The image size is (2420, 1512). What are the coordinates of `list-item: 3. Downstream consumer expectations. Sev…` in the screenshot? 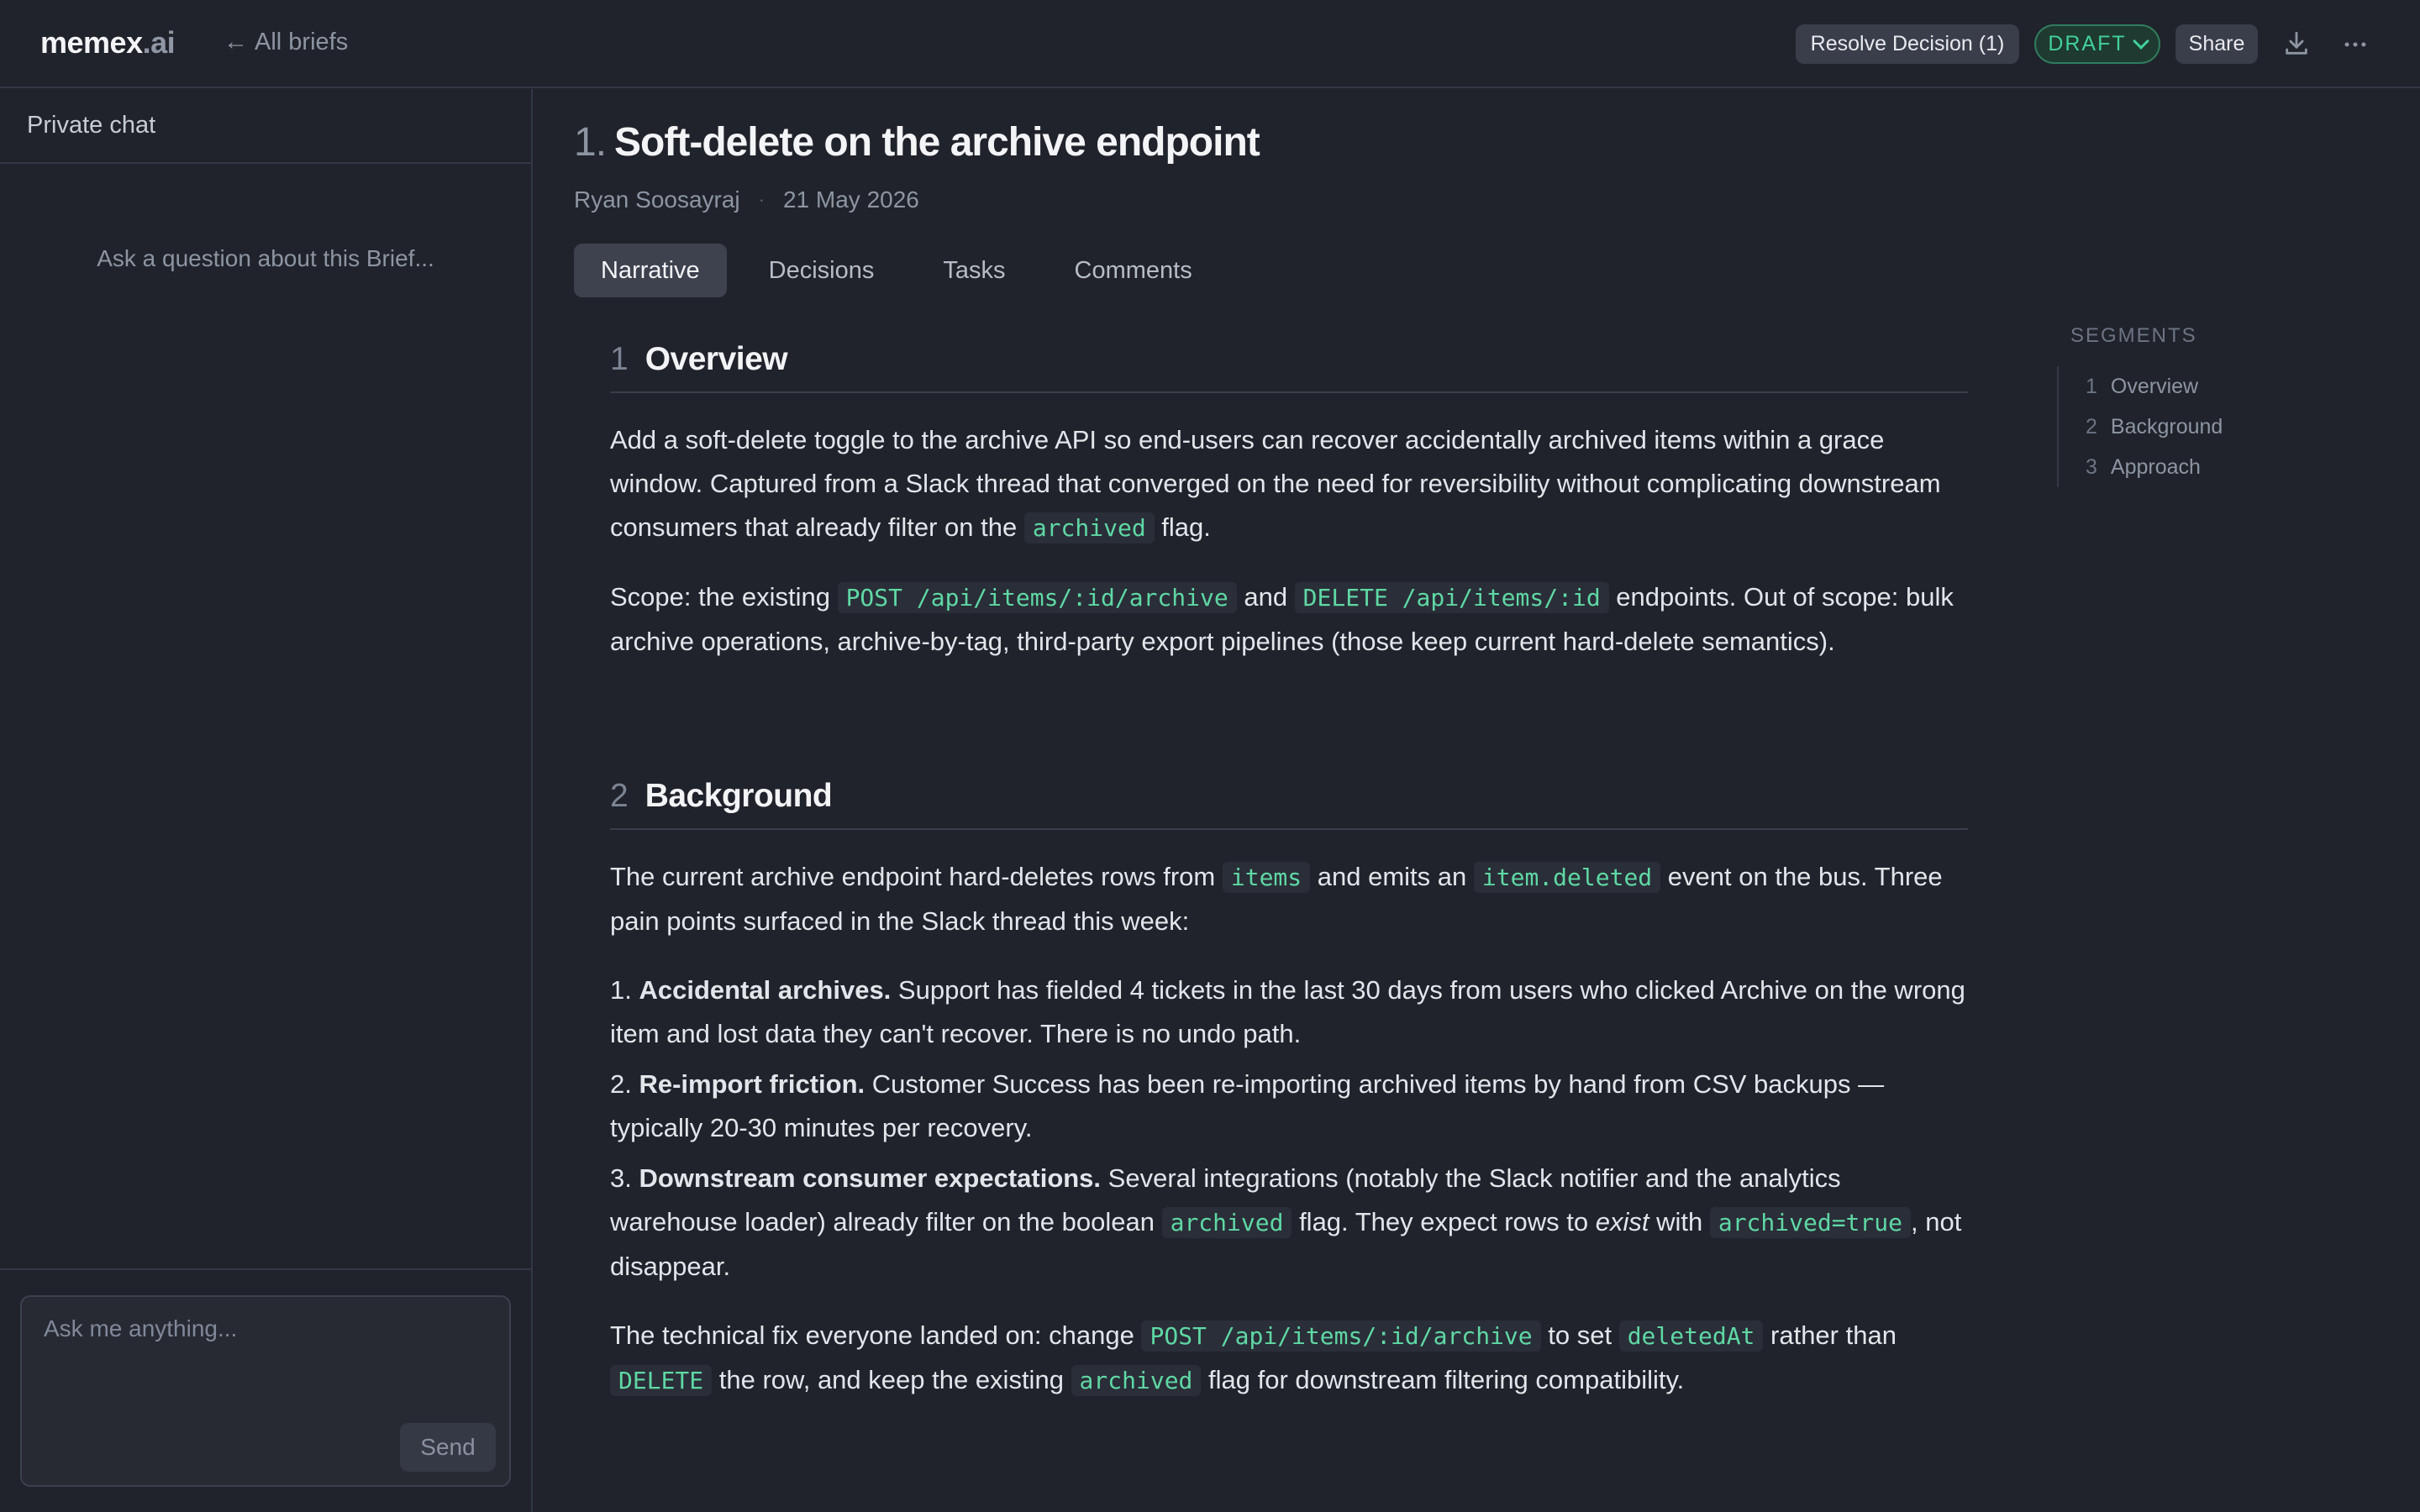 It's located at (1286, 1222).